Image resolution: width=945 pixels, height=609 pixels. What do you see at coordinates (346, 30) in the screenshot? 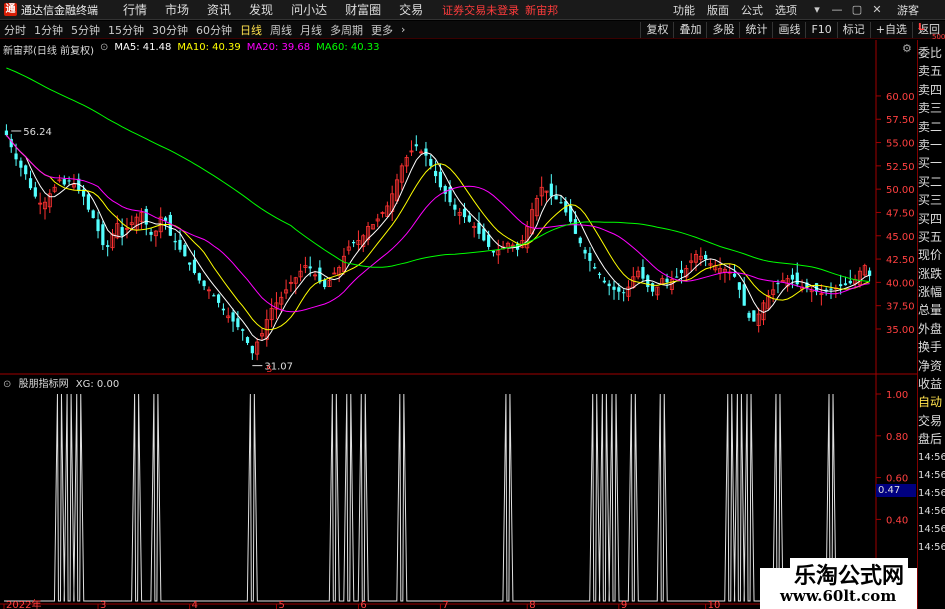
I see `tab-multi-period: 多周期` at bounding box center [346, 30].